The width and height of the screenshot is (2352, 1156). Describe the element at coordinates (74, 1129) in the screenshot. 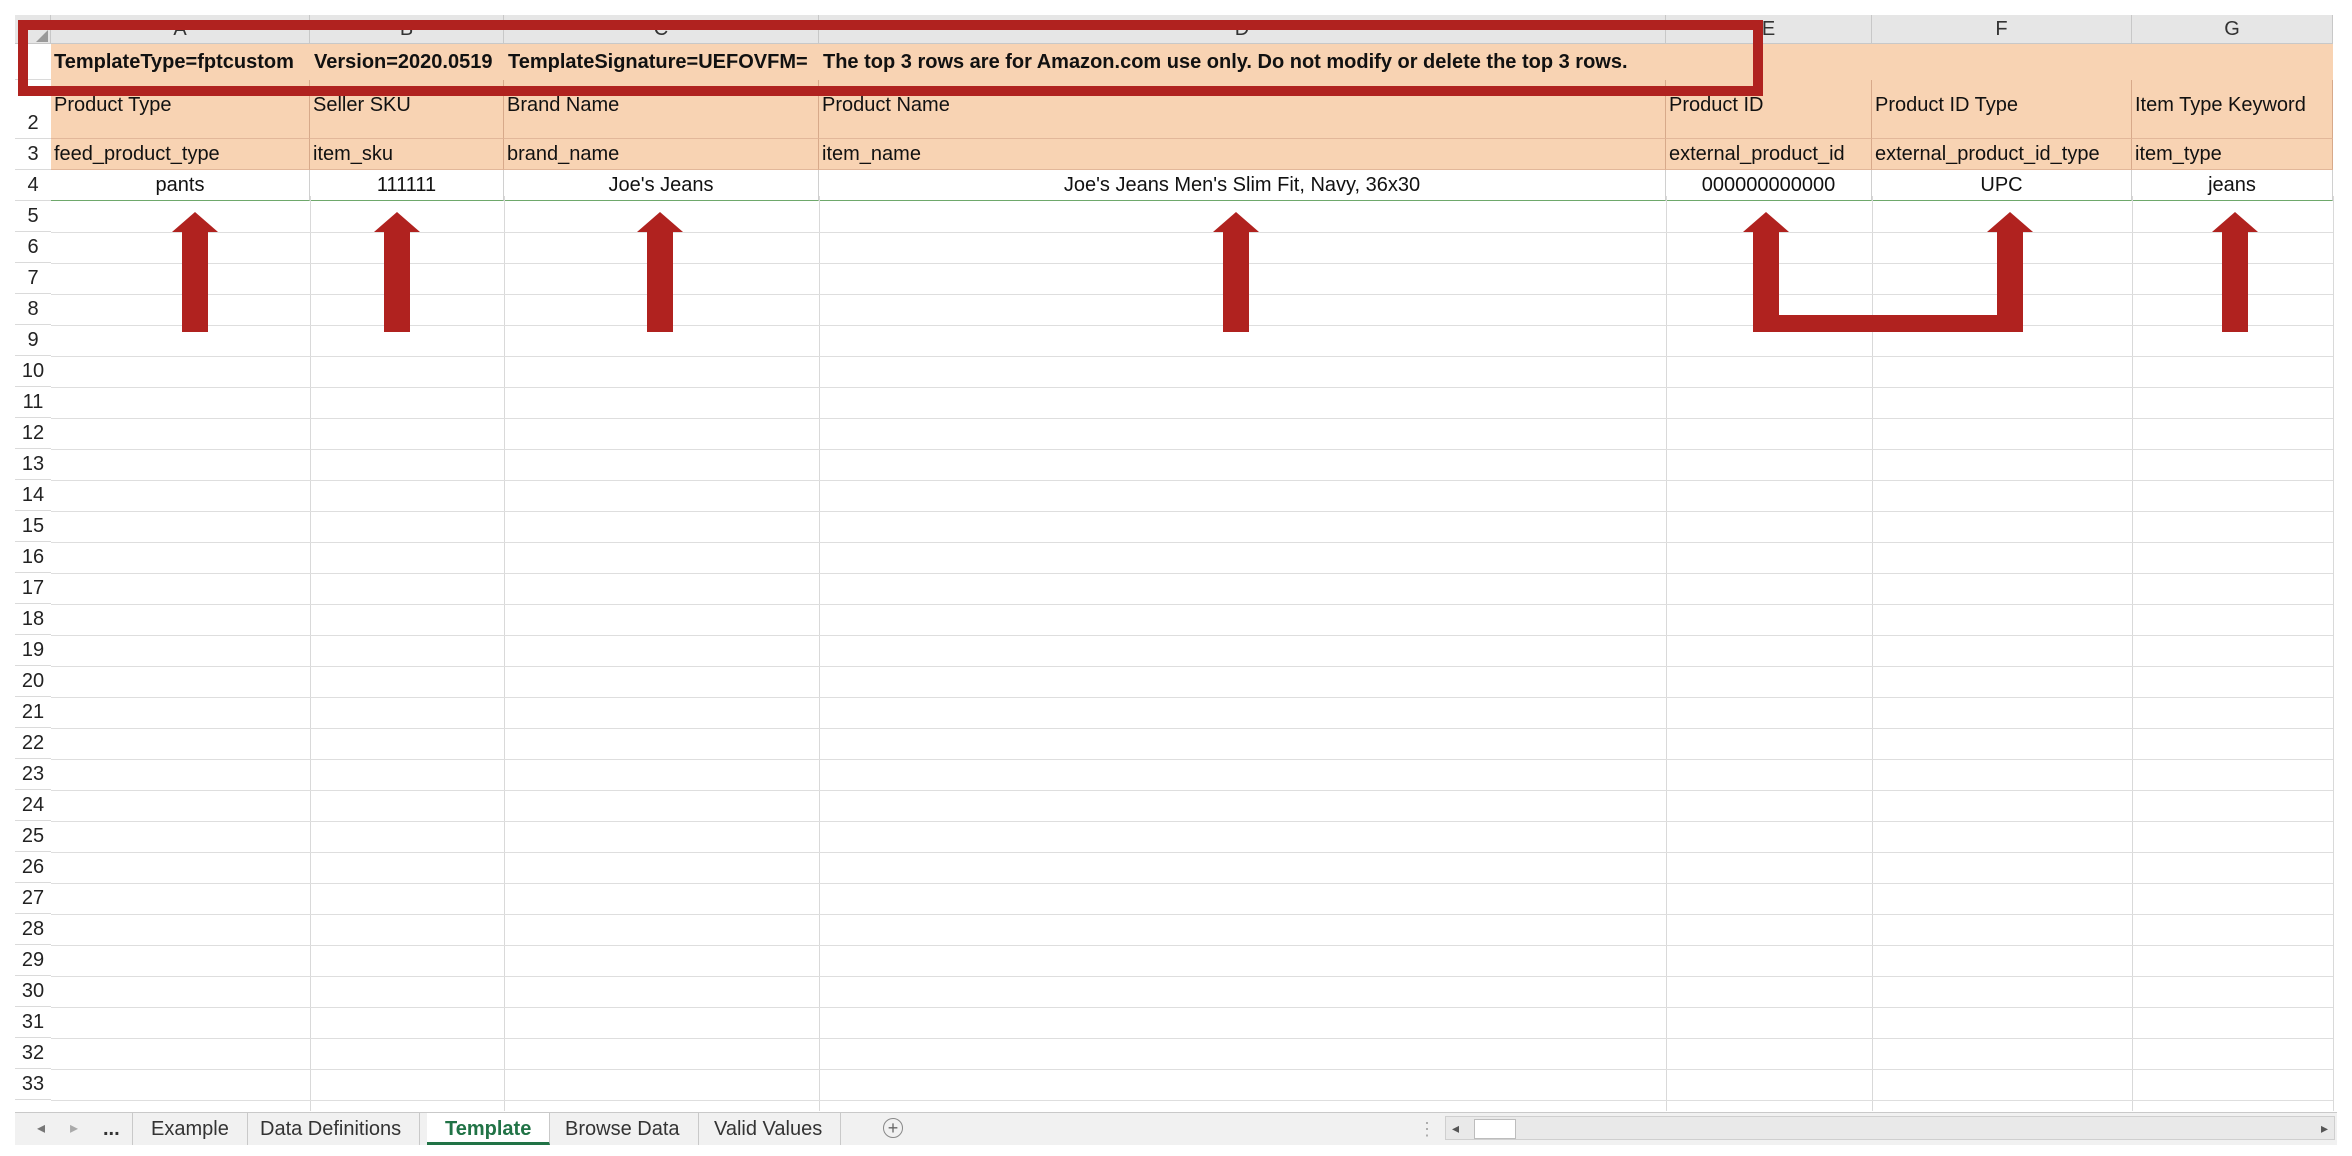

I see `next-sheet-icon: ▸` at that location.